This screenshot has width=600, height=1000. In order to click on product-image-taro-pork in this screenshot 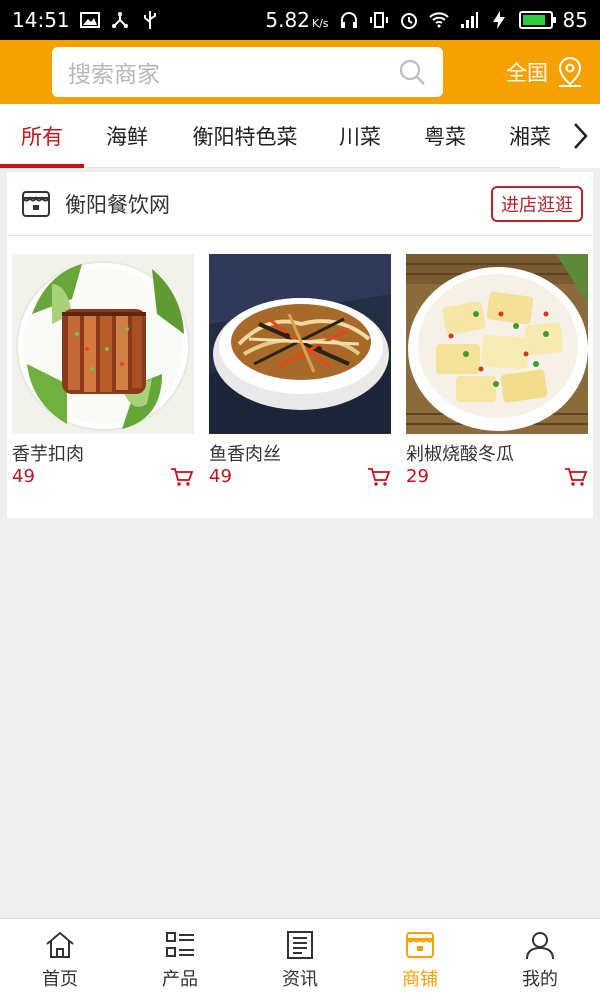, I will do `click(103, 344)`.